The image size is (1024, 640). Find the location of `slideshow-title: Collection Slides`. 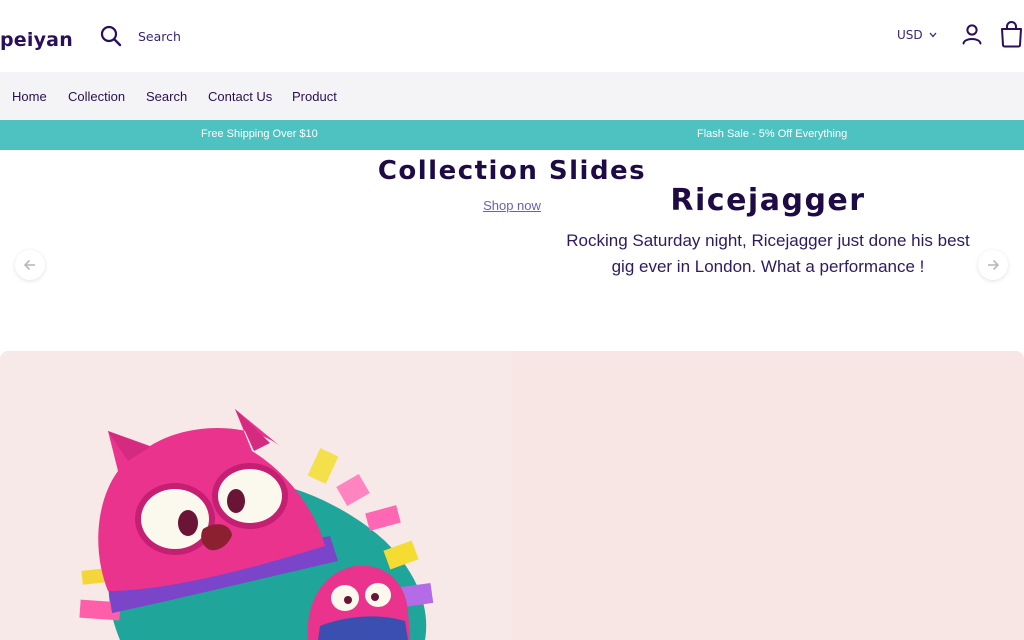

slideshow-title: Collection Slides is located at coordinates (512, 171).